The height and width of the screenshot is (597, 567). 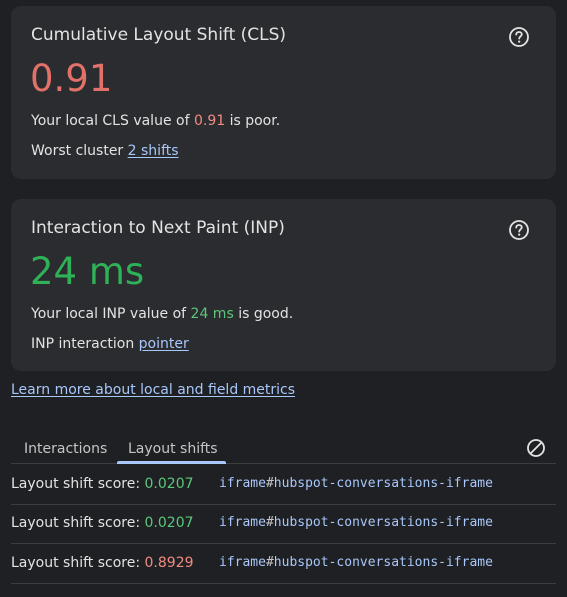 I want to click on inp-desc-suffix: is good., so click(x=263, y=314).